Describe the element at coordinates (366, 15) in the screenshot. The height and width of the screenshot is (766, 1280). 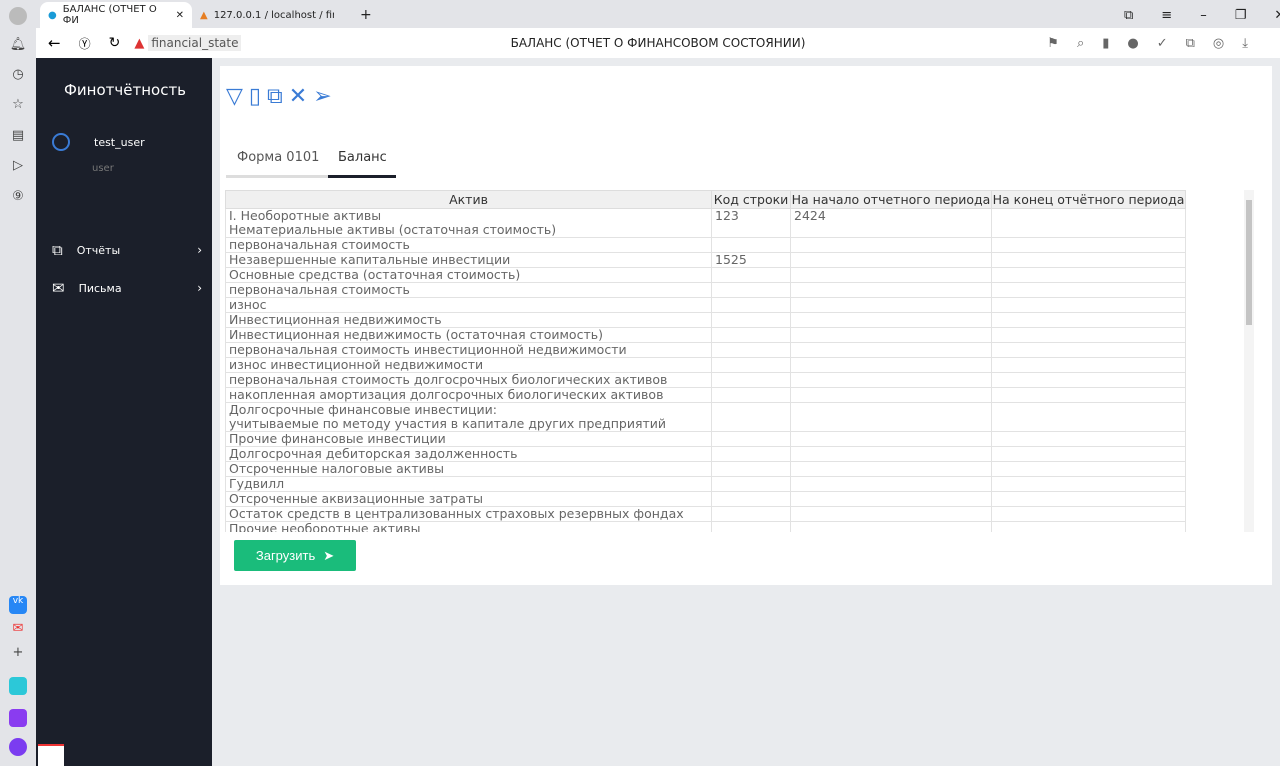
I see `new-tab-button: +` at that location.